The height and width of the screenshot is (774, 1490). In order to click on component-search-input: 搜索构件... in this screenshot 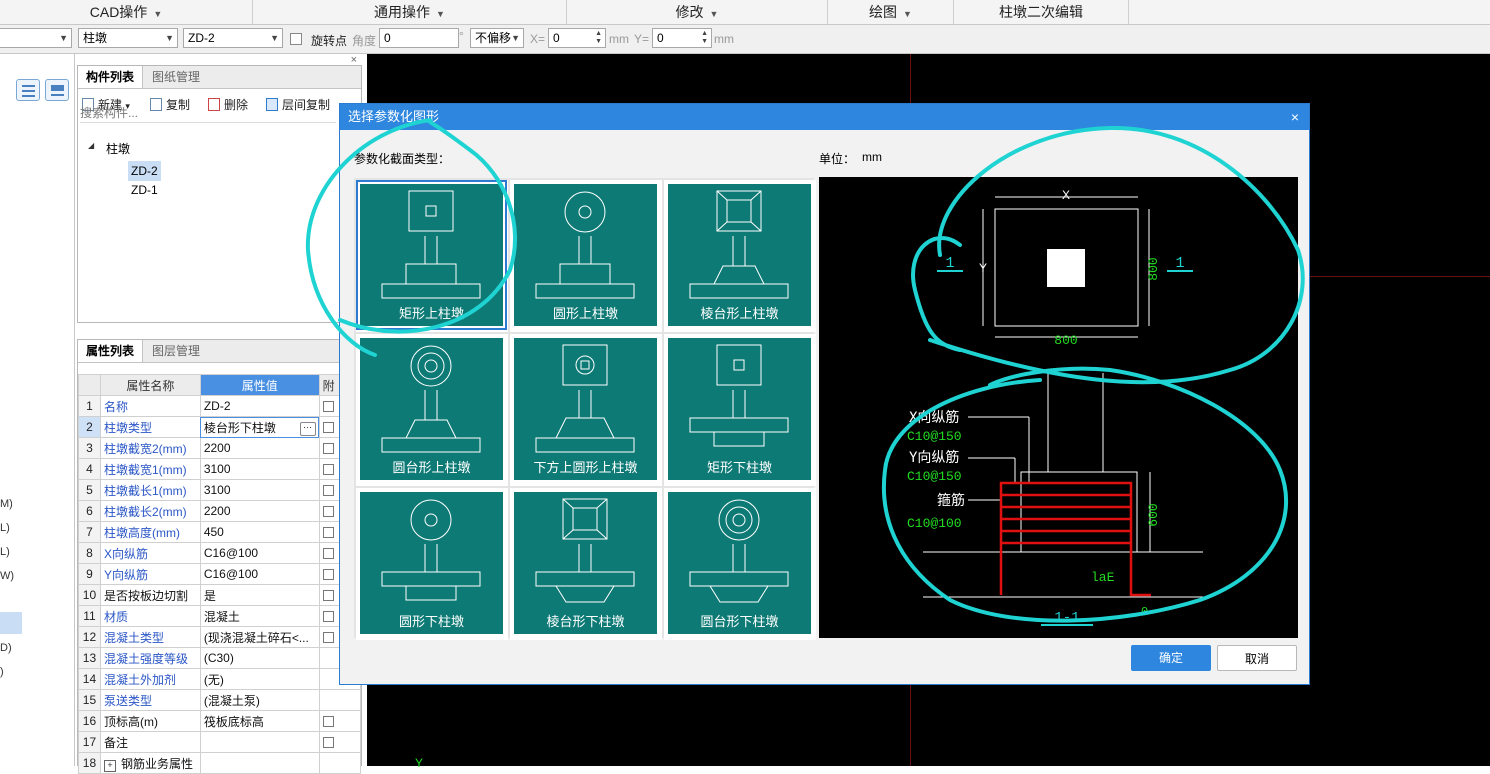, I will do `click(208, 113)`.